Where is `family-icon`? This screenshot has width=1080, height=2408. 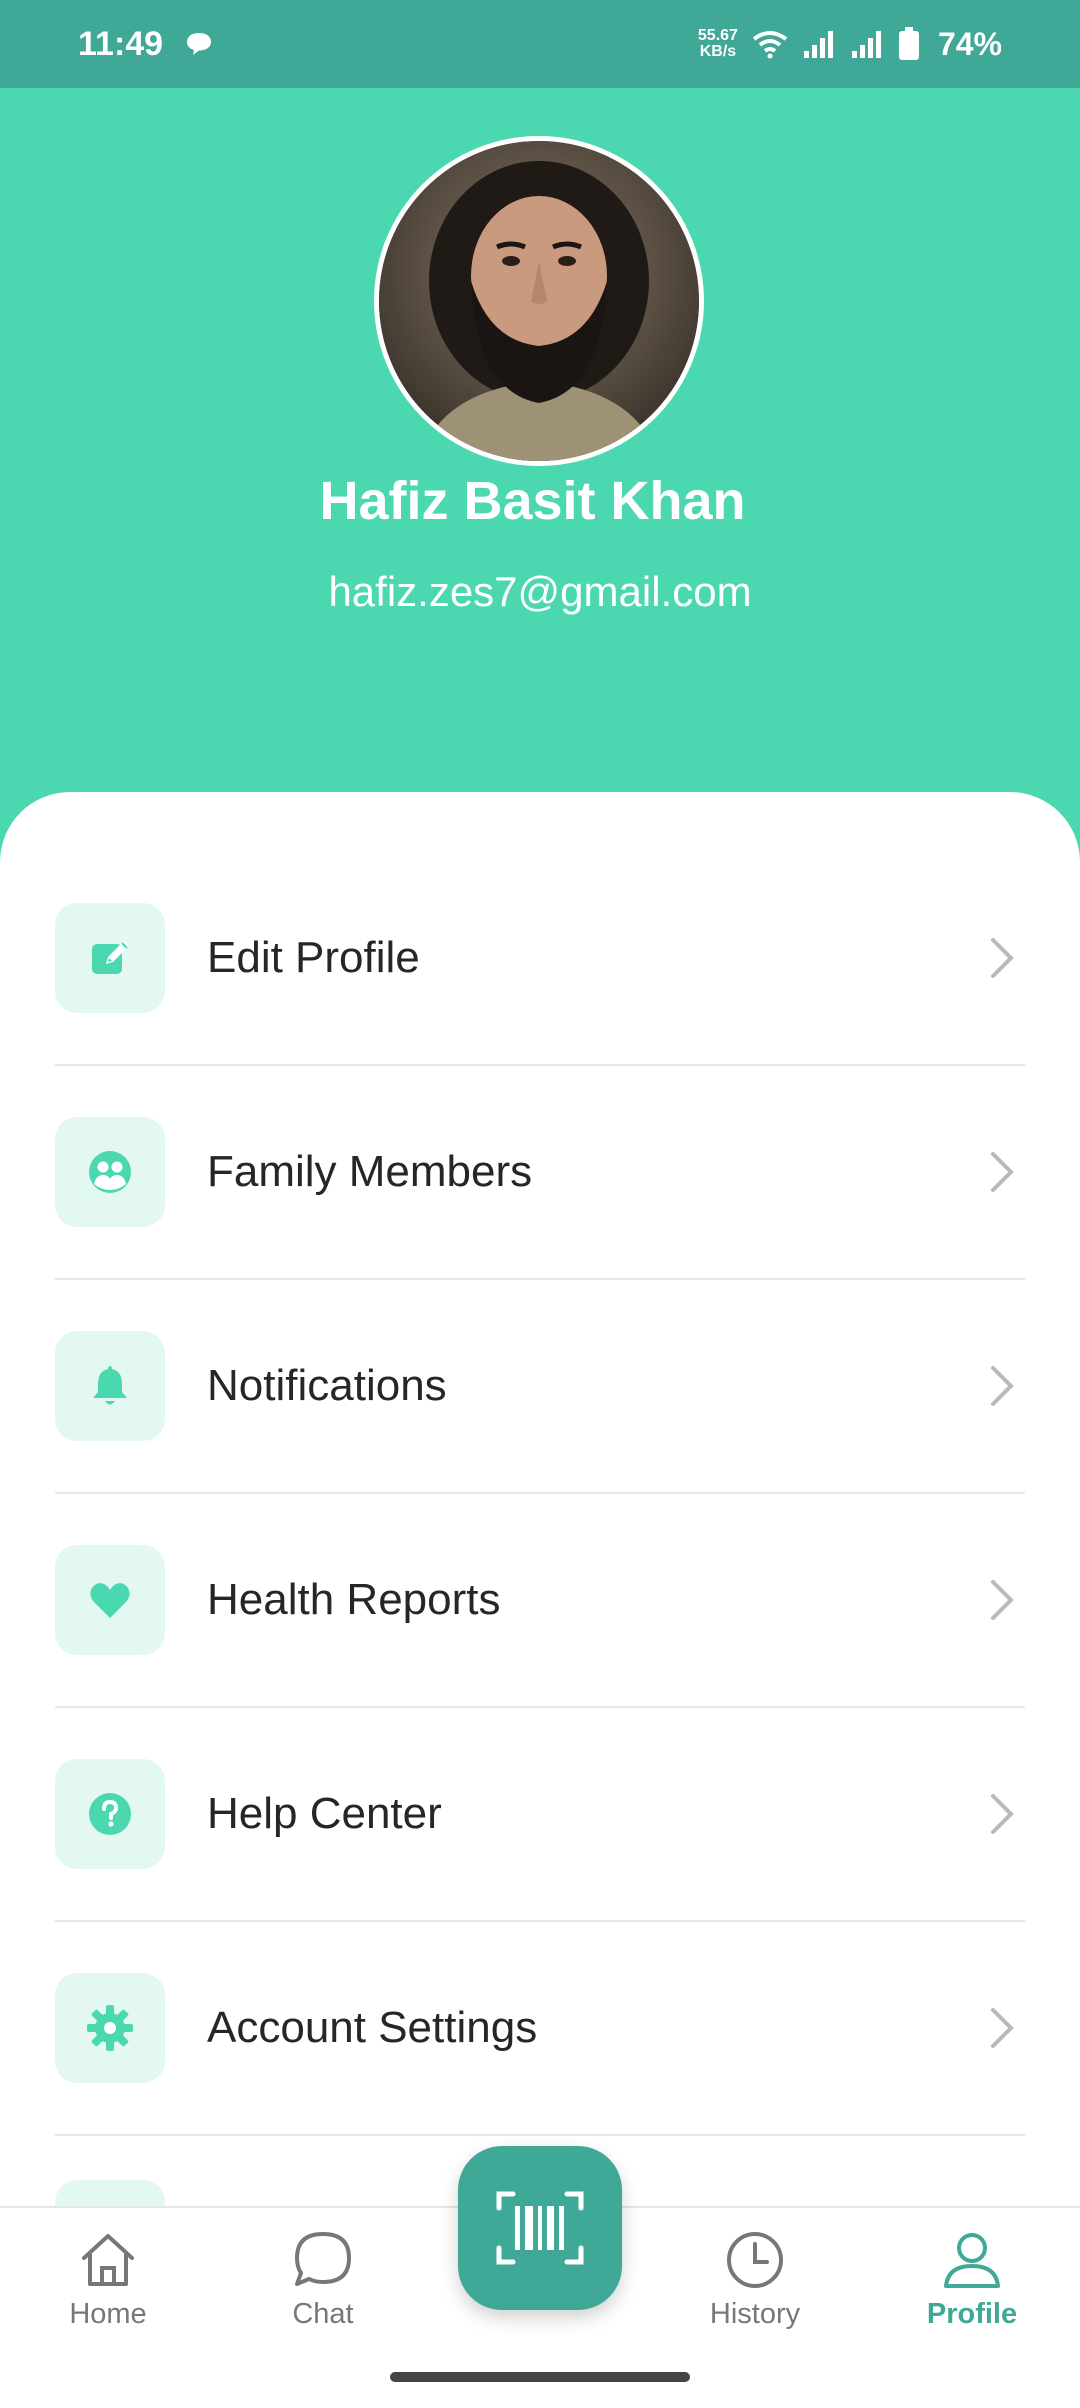
family-icon is located at coordinates (110, 1172).